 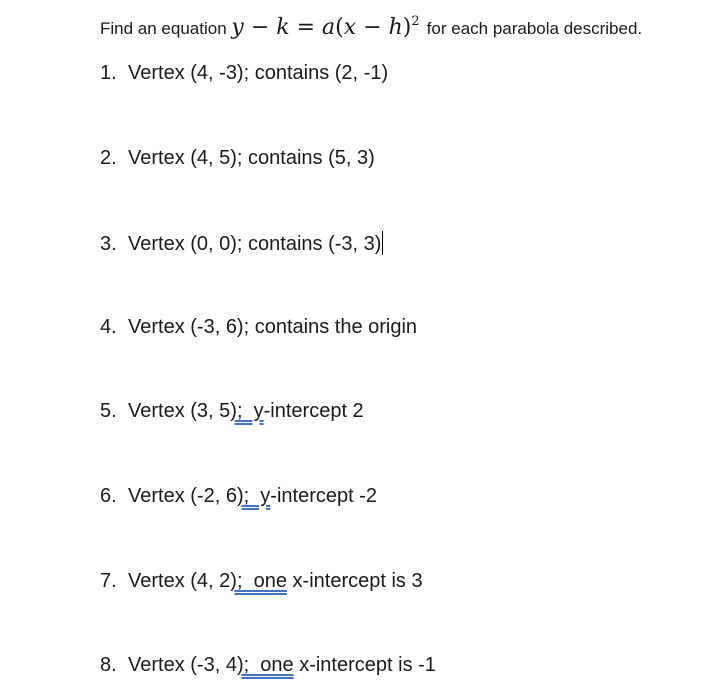 What do you see at coordinates (323, 496) in the screenshot?
I see `problem-text-rest: -intercept -2` at bounding box center [323, 496].